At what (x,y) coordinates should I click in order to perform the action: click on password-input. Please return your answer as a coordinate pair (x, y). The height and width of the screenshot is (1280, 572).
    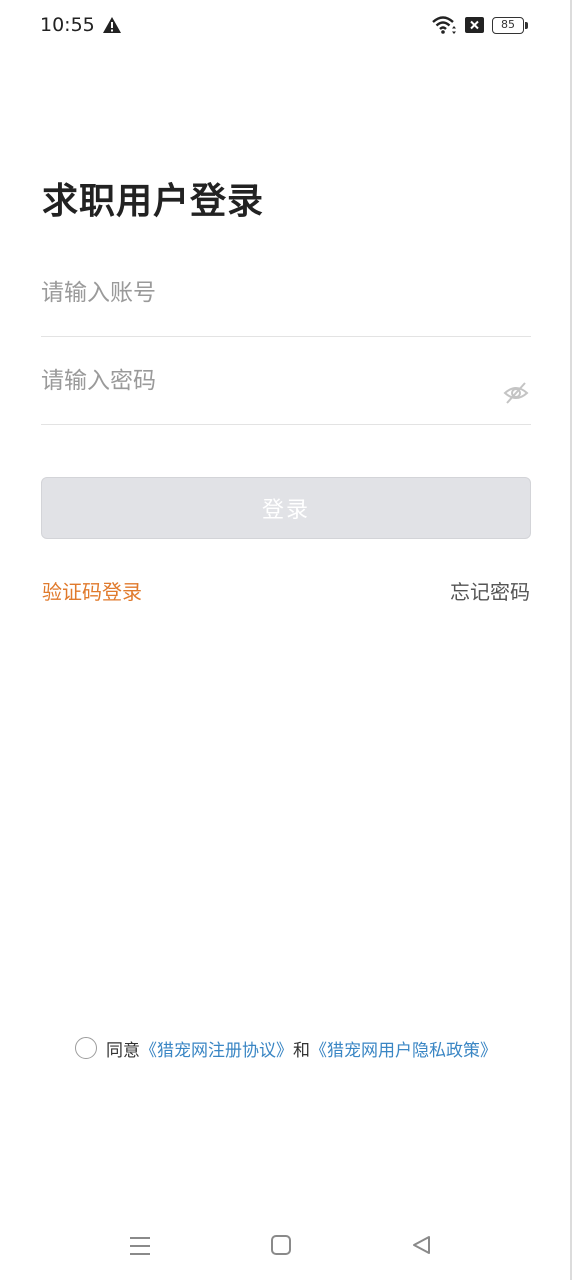
    Looking at the image, I should click on (261, 381).